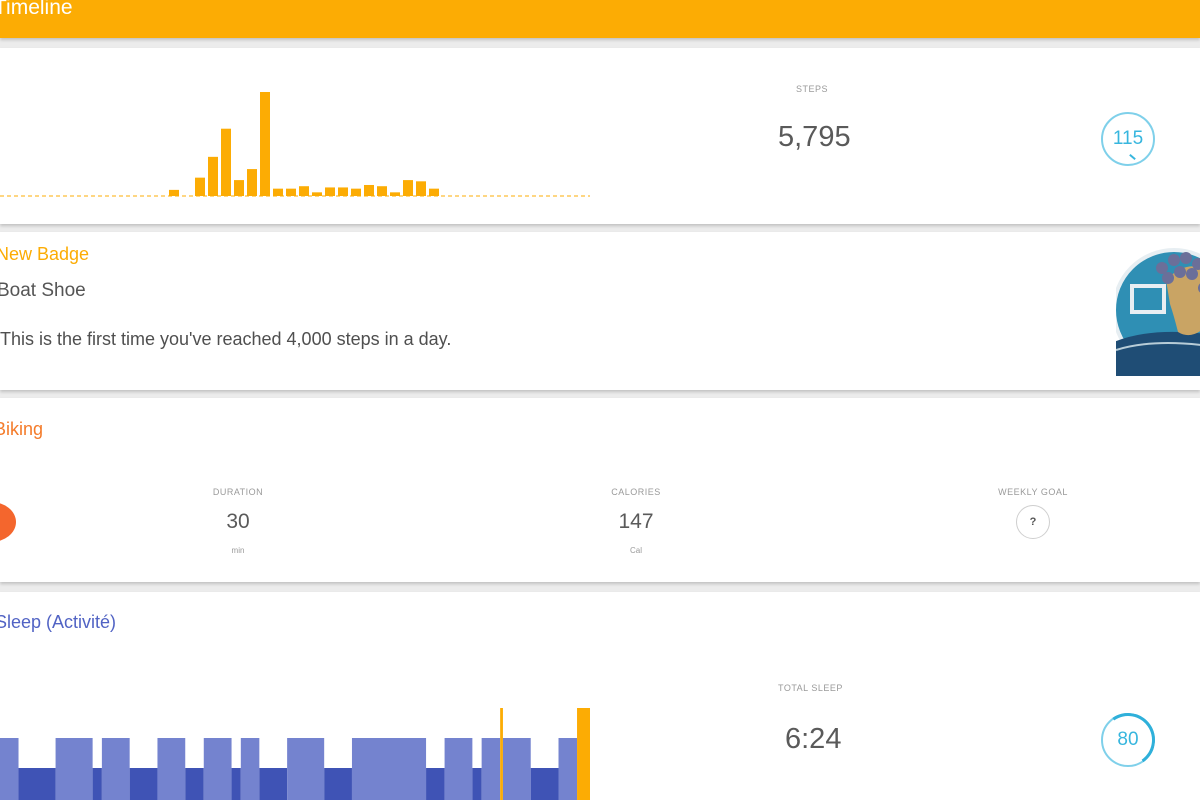 This screenshot has width=1200, height=800. I want to click on duration-stat: DURATION 30 min, so click(238, 521).